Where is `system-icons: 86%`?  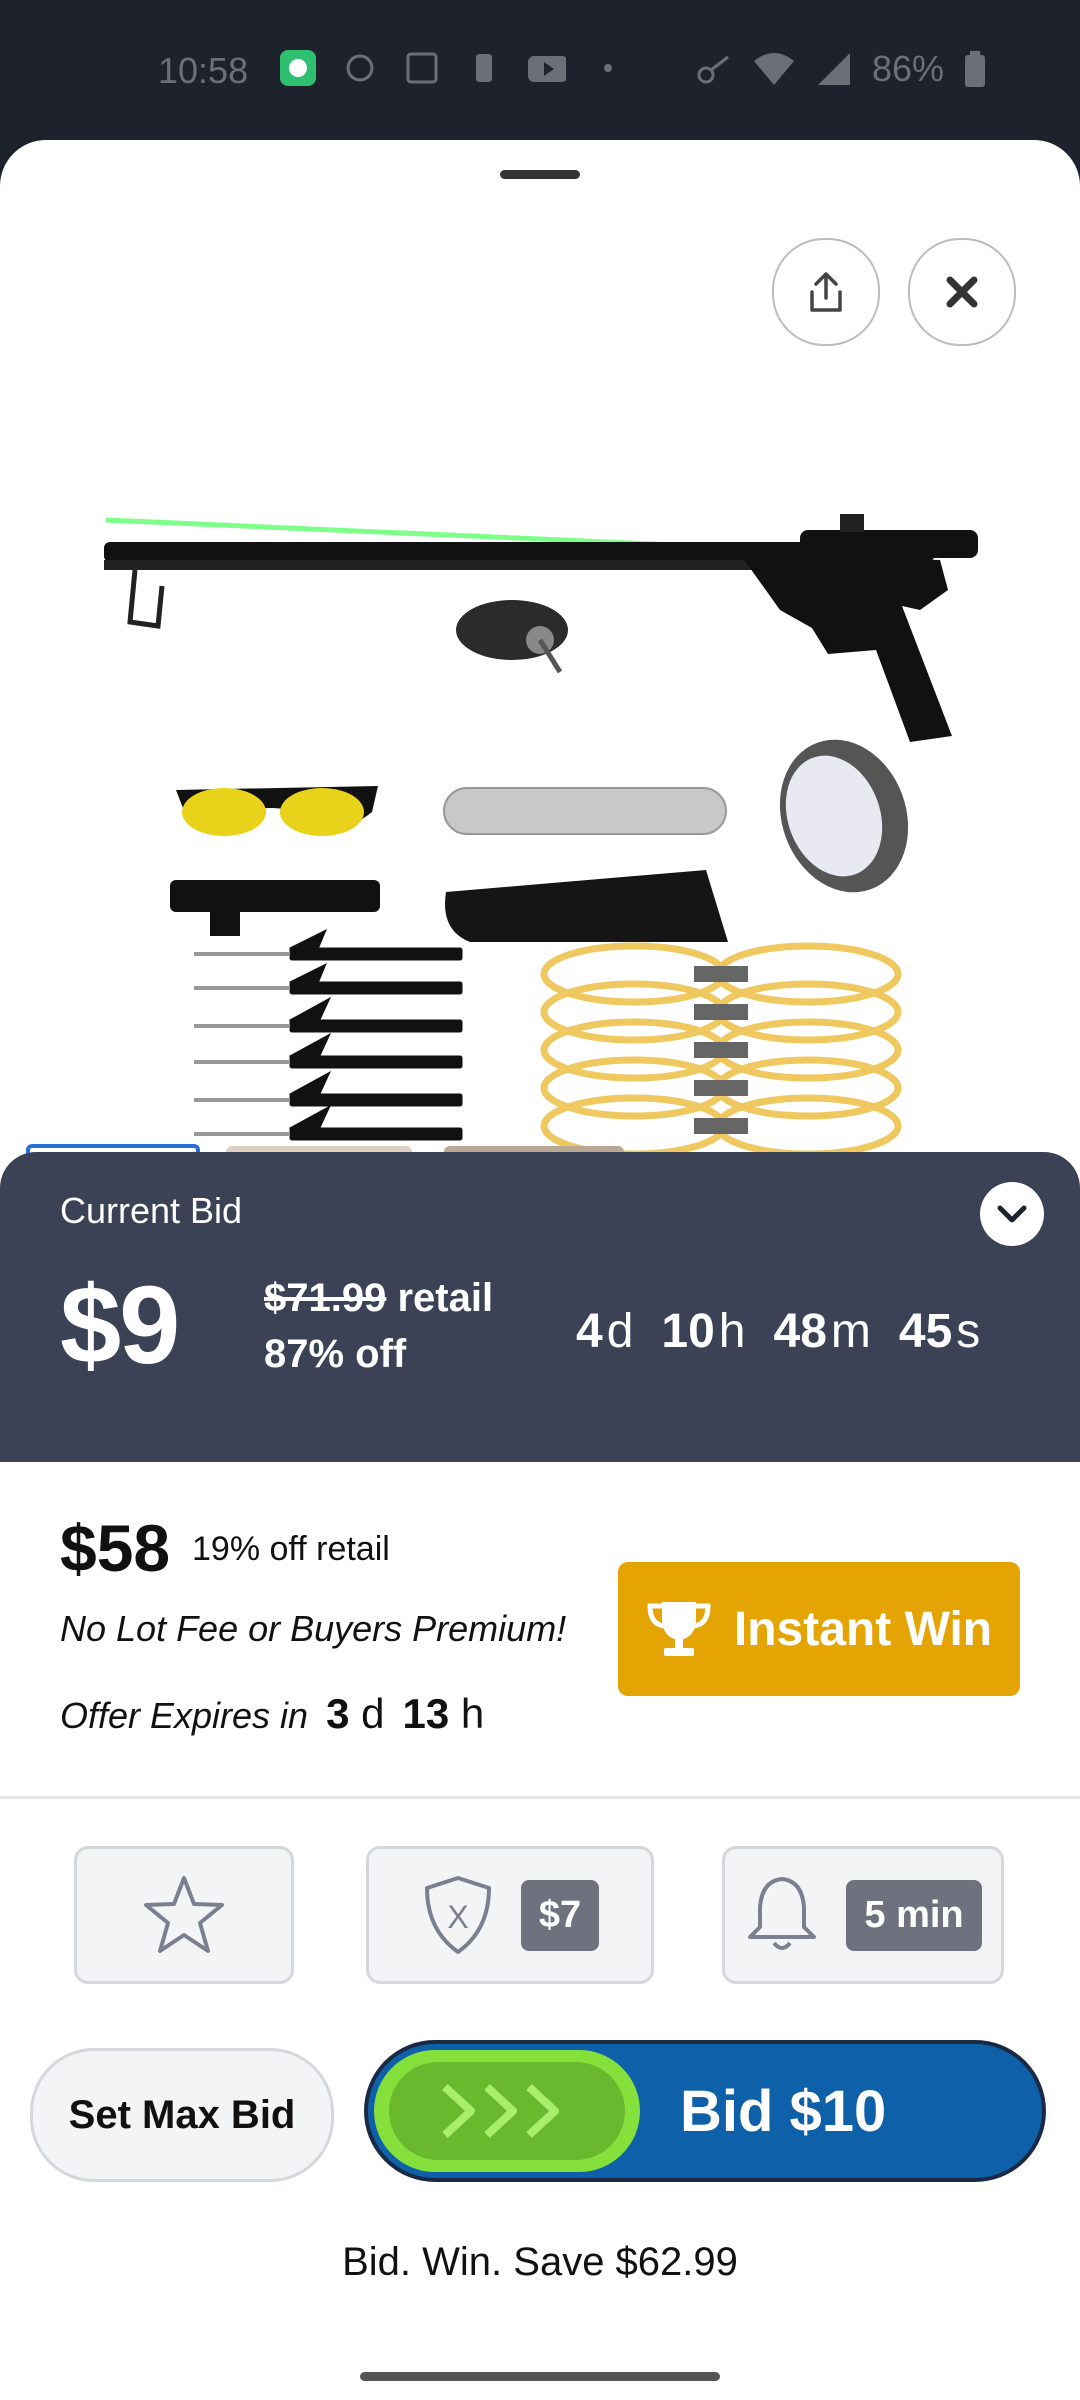
system-icons: 86% is located at coordinates (841, 69).